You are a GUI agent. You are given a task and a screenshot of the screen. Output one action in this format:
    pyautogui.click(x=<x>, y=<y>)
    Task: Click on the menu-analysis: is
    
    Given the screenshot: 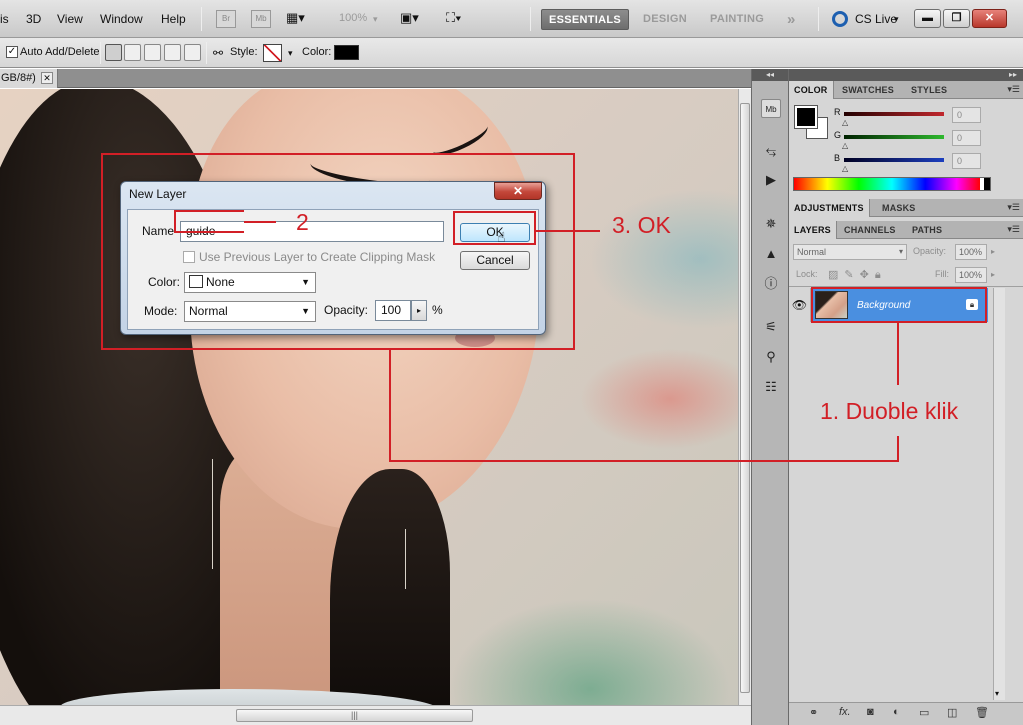 What is the action you would take?
    pyautogui.click(x=4, y=19)
    